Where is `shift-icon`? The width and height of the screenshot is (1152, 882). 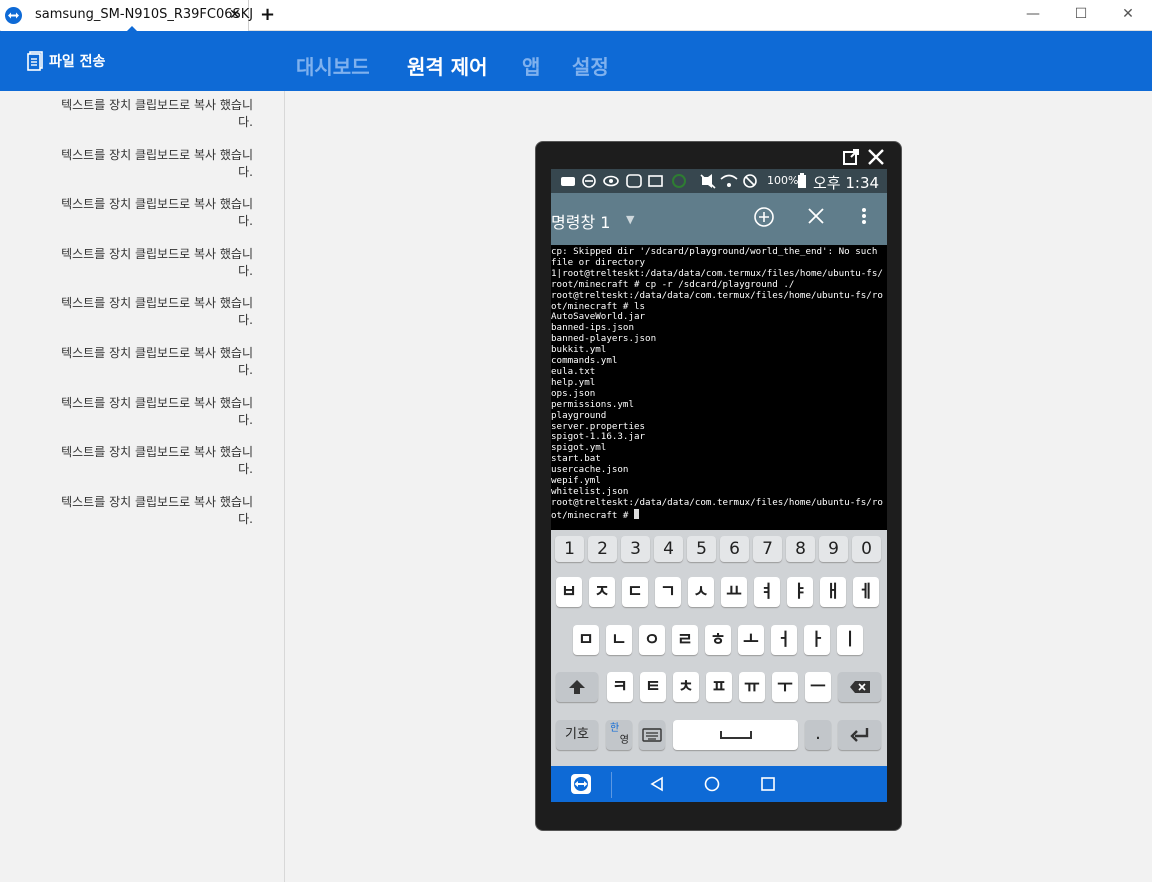
shift-icon is located at coordinates (577, 687).